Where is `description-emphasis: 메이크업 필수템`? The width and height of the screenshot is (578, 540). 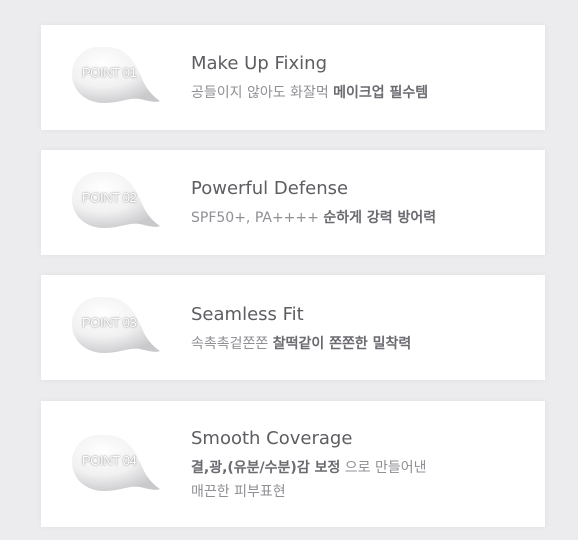
description-emphasis: 메이크업 필수템 is located at coordinates (381, 93).